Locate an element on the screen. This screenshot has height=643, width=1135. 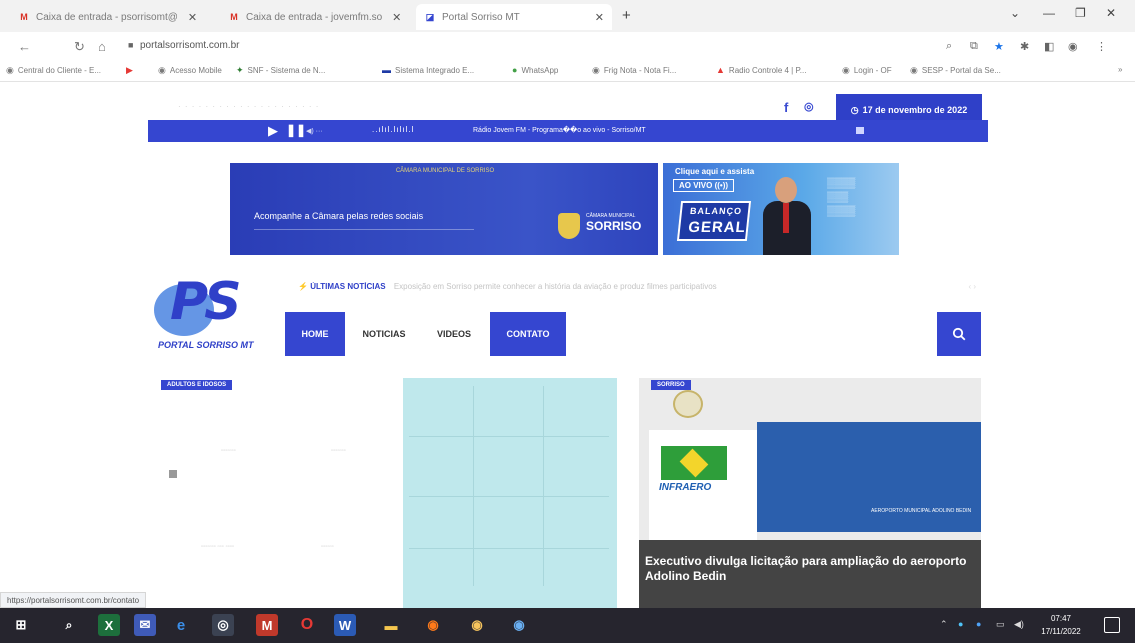
search-icon is located at coordinates (959, 334).